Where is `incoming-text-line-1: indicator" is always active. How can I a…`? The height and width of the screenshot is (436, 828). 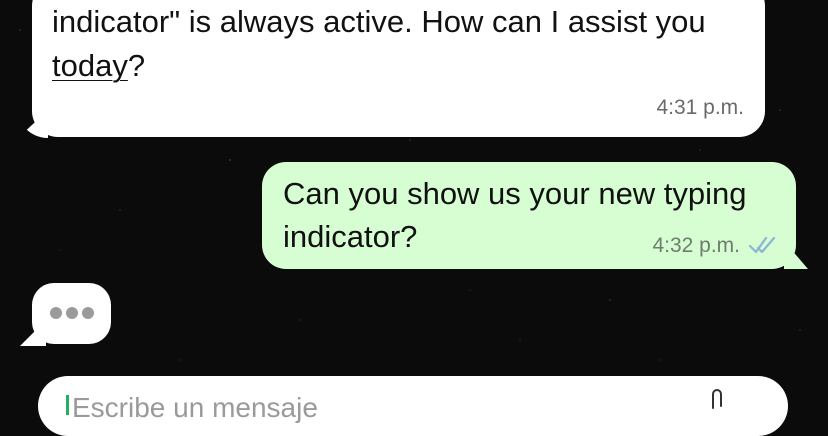
incoming-text-line-1: indicator" is always active. How can I a… is located at coordinates (379, 21).